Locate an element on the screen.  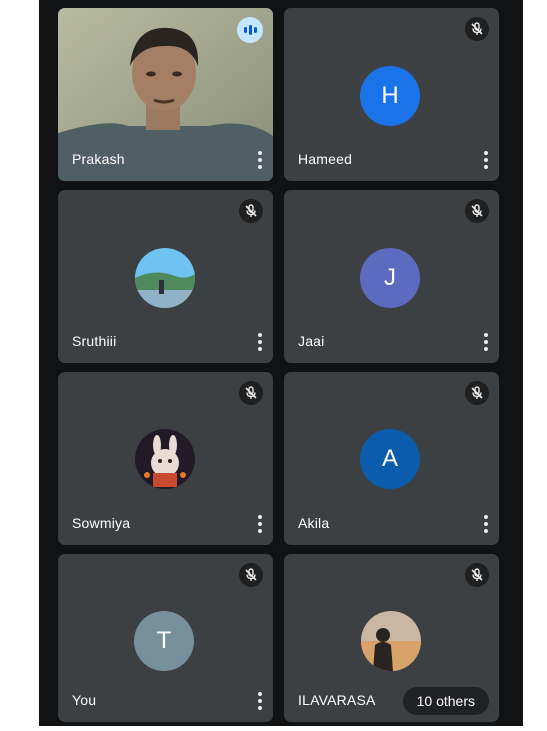
participant-name: Prakash is located at coordinates (98, 159).